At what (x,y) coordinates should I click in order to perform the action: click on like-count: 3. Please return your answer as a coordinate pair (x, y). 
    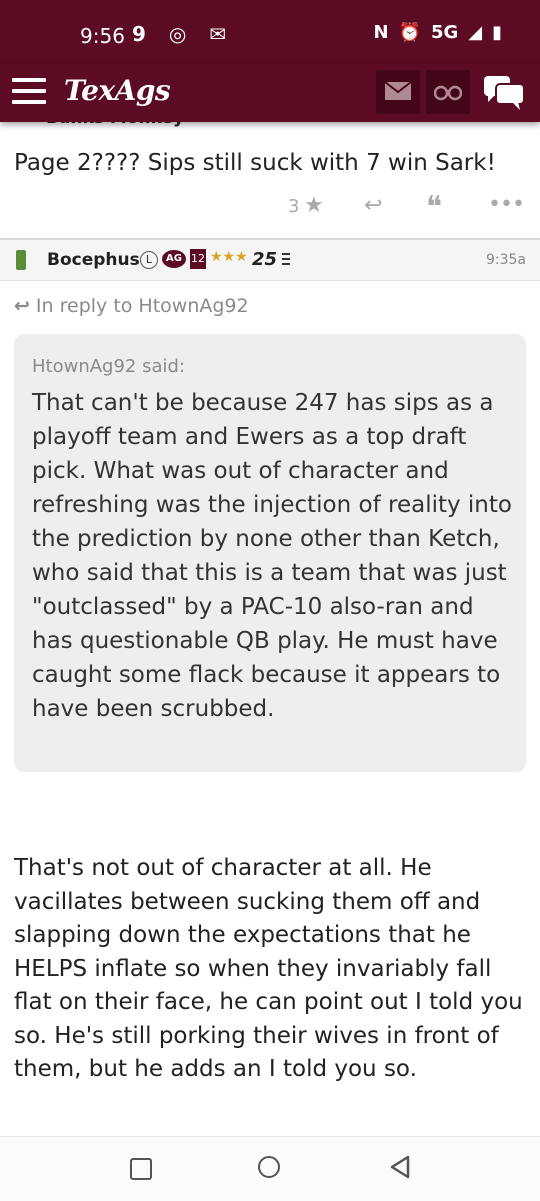
    Looking at the image, I should click on (294, 206).